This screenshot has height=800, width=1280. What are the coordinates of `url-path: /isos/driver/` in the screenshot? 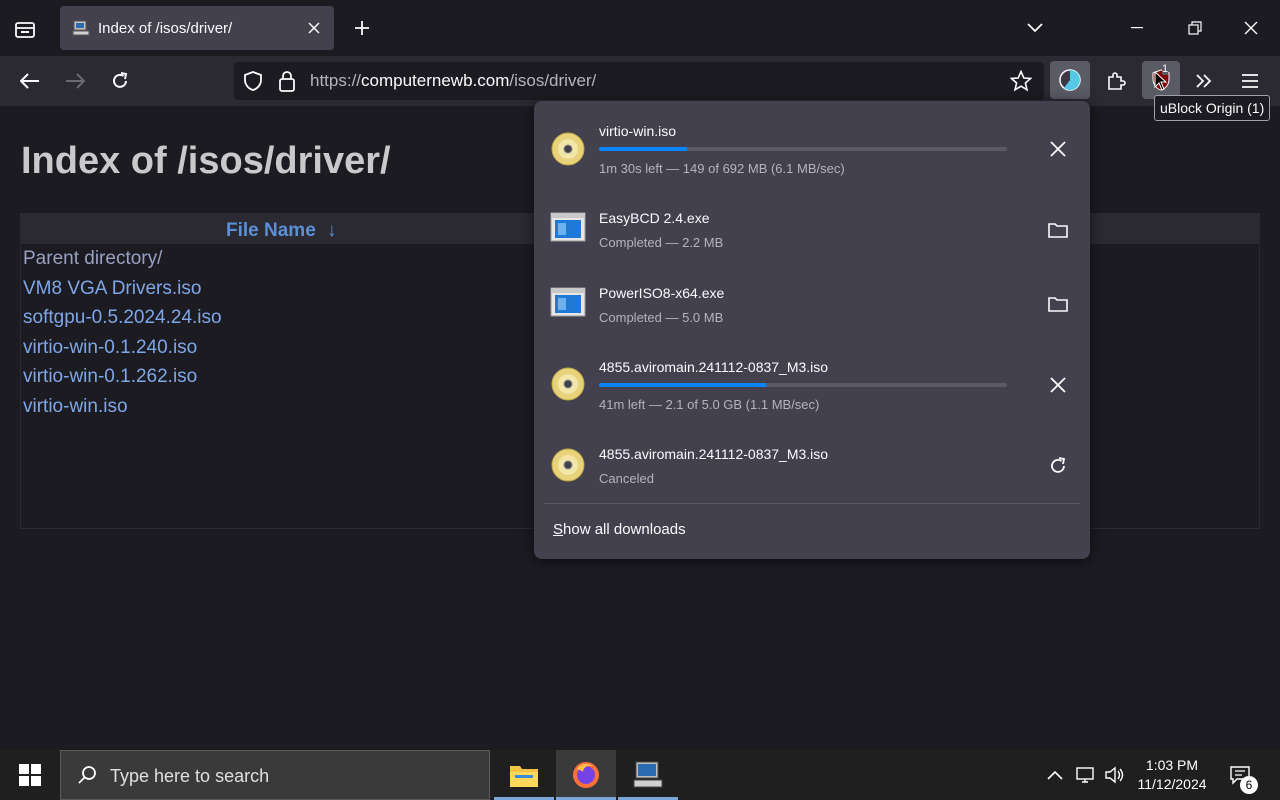 It's located at (553, 80).